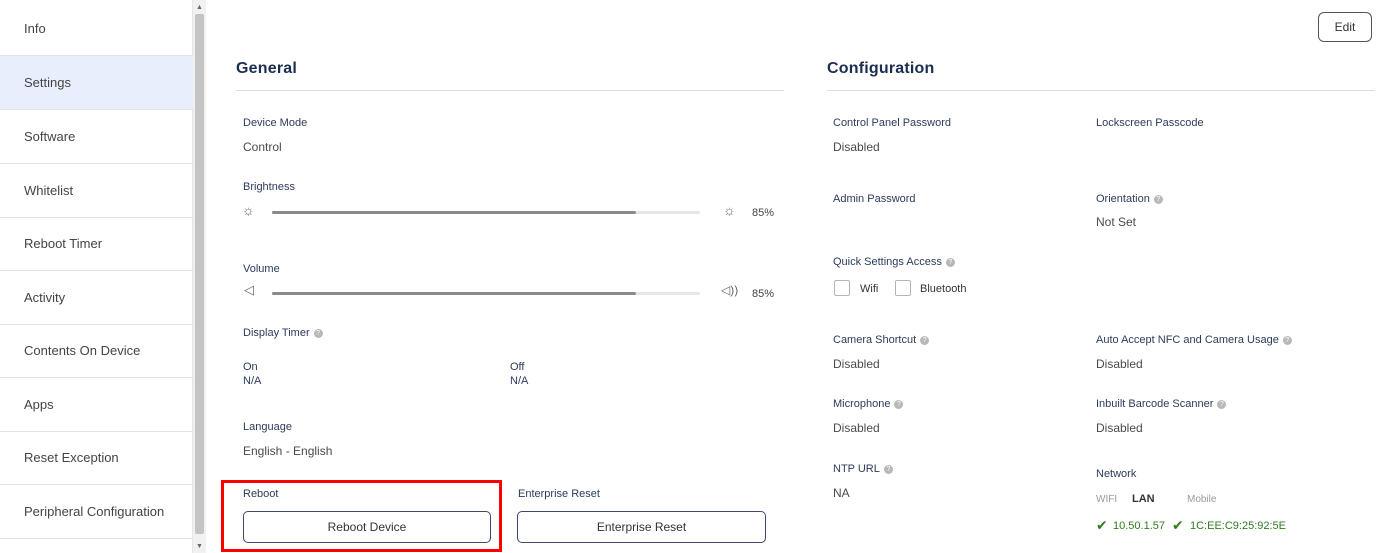 This screenshot has width=1399, height=553. What do you see at coordinates (250, 367) in the screenshot?
I see `display-timer-on-label: On` at bounding box center [250, 367].